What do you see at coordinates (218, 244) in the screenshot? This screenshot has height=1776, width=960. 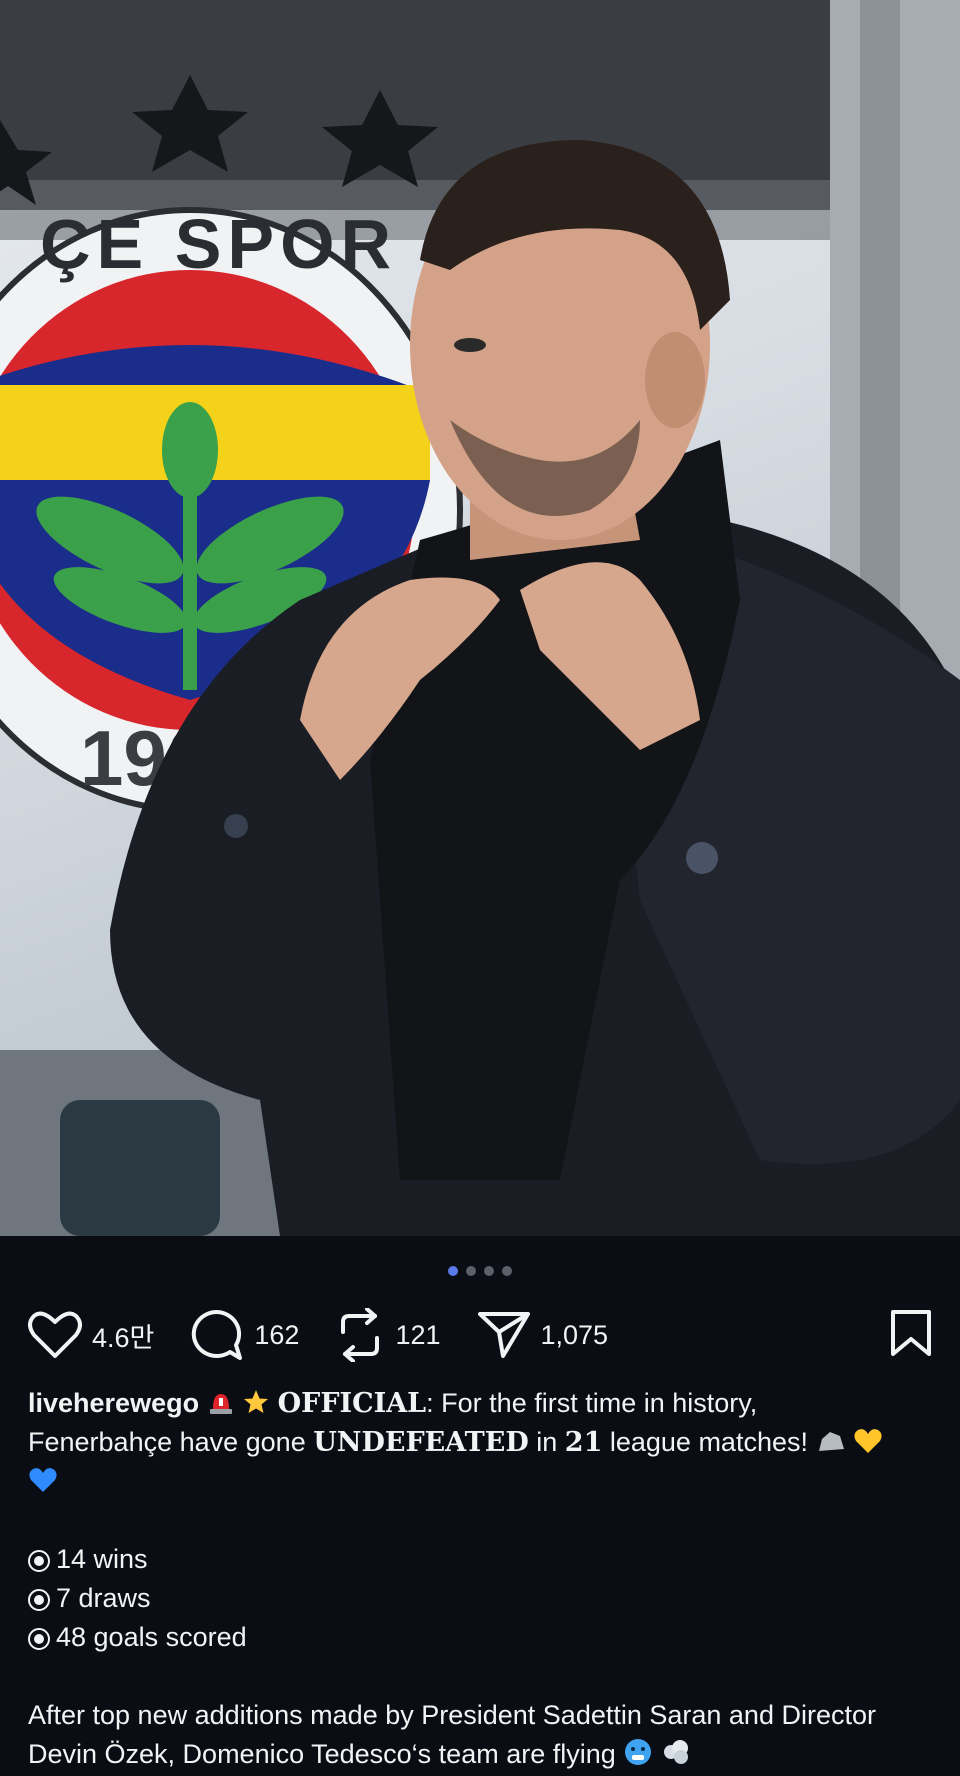 I see `crest-text-top: ÇE SPOR` at bounding box center [218, 244].